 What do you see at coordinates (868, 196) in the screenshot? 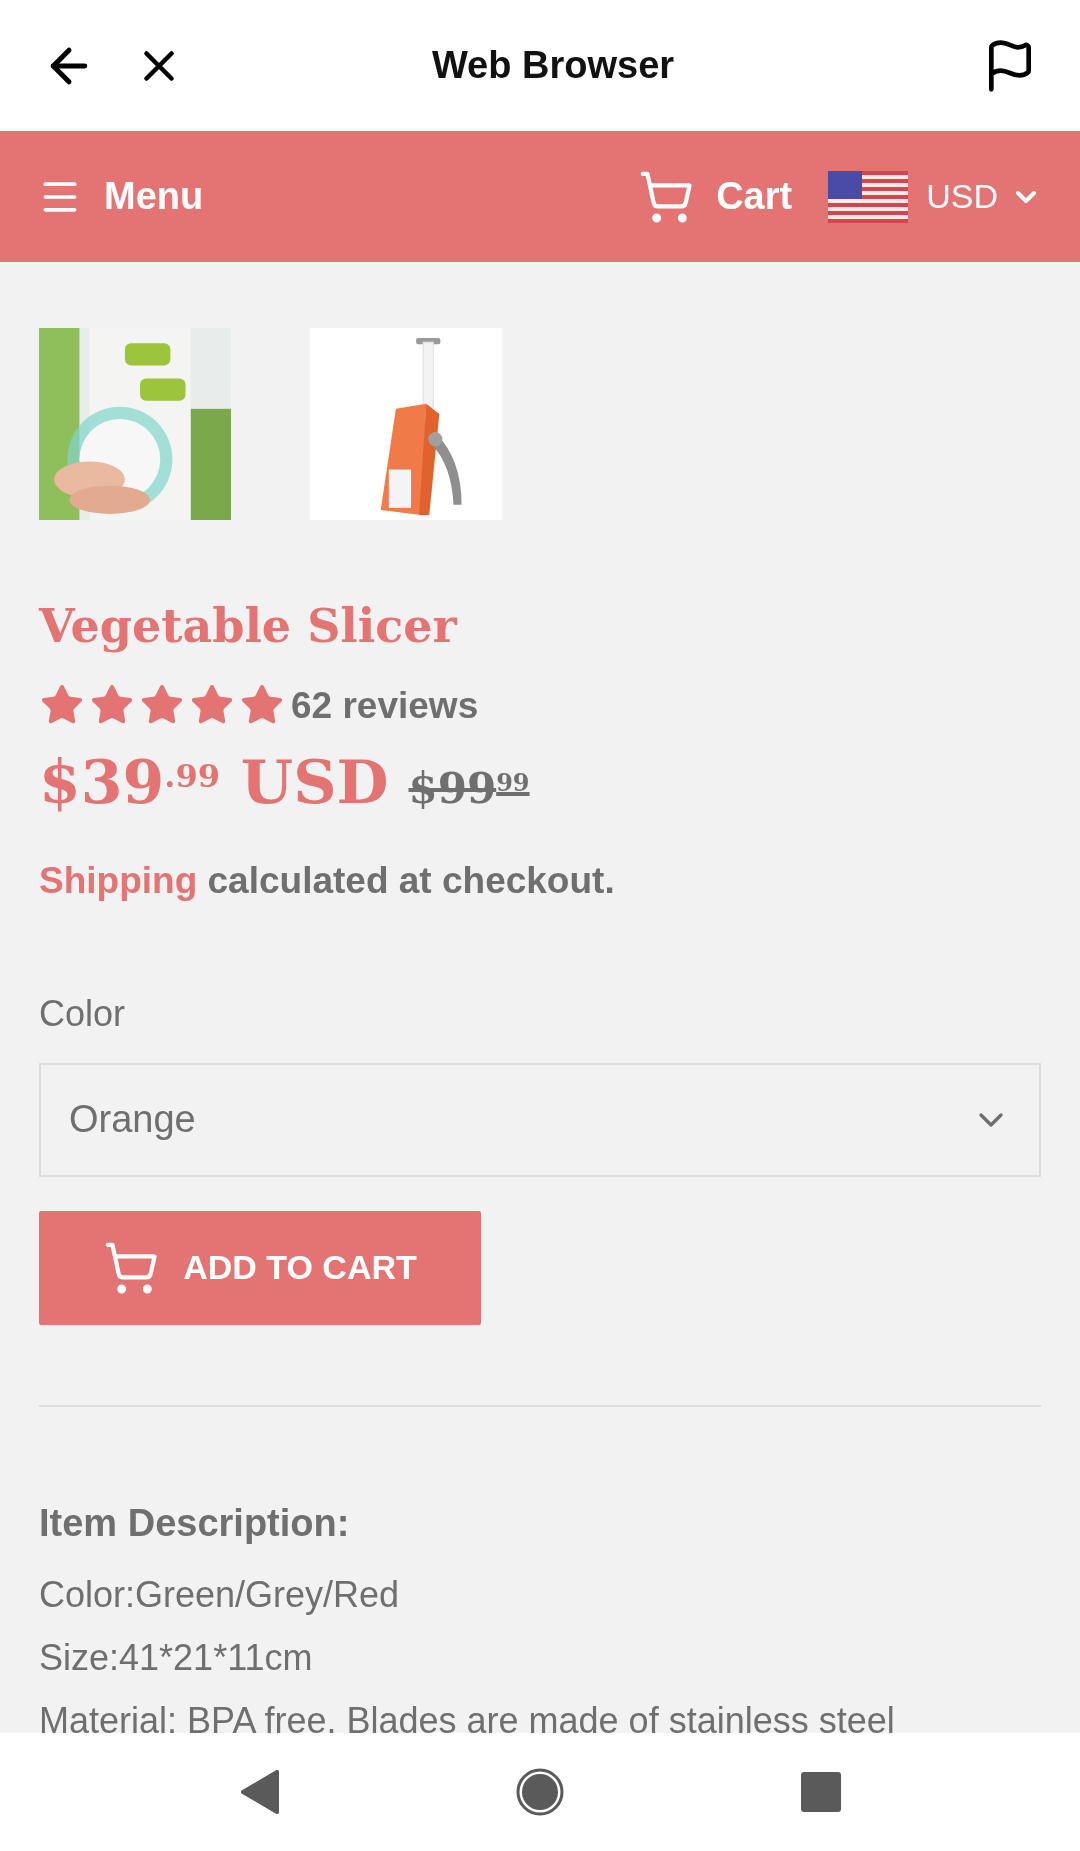
I see `us-flag-icon` at bounding box center [868, 196].